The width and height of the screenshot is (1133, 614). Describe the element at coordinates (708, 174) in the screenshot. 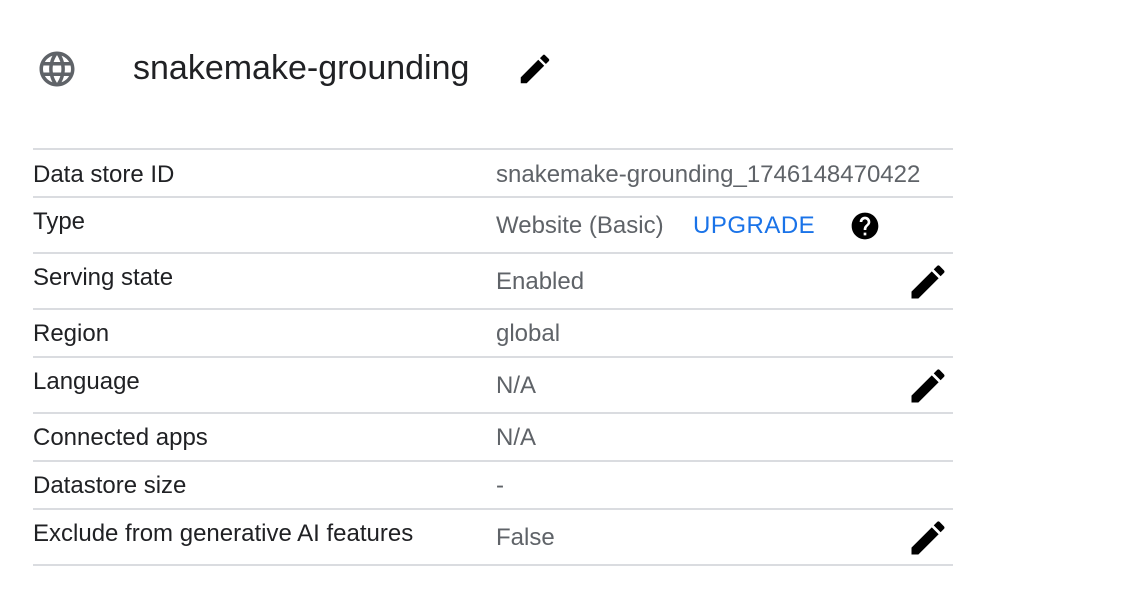

I see `row-value: snakemake-grounding_1746148470422` at that location.